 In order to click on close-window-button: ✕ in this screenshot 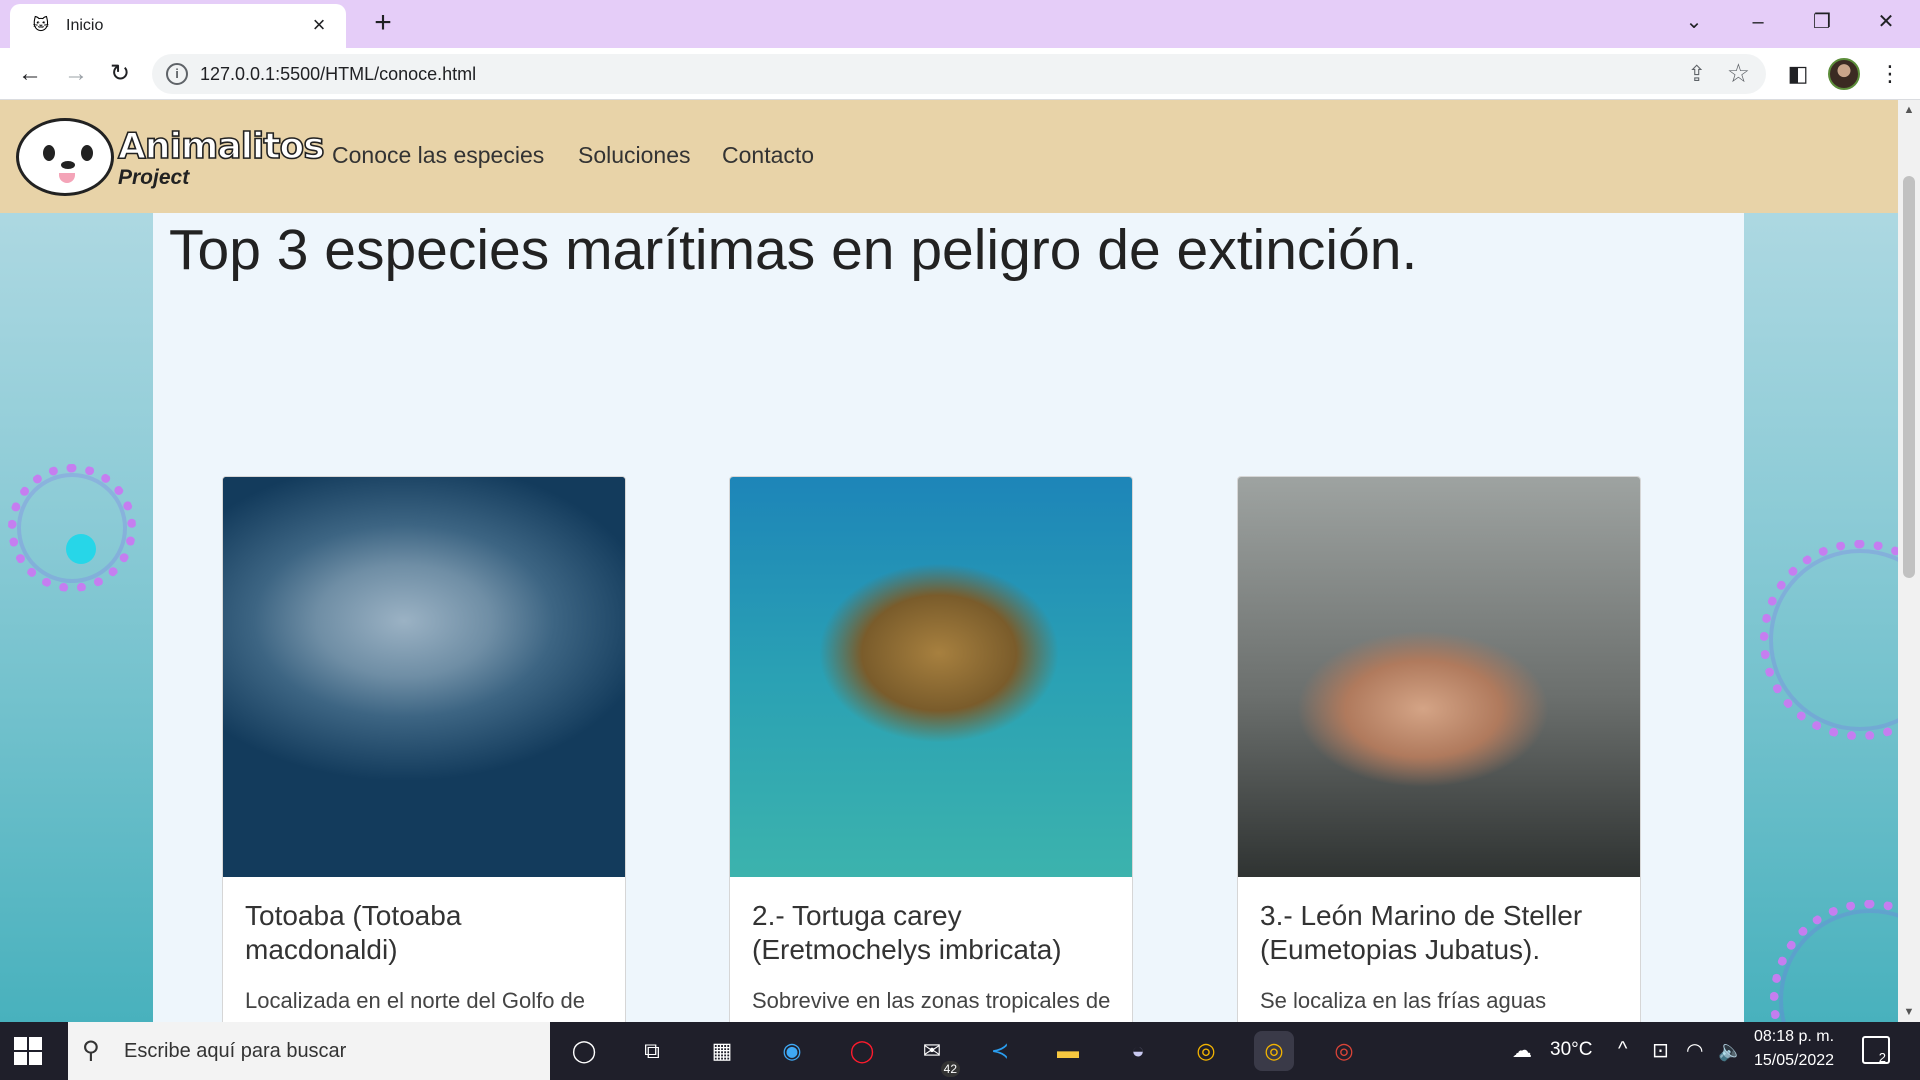, I will do `click(1886, 22)`.